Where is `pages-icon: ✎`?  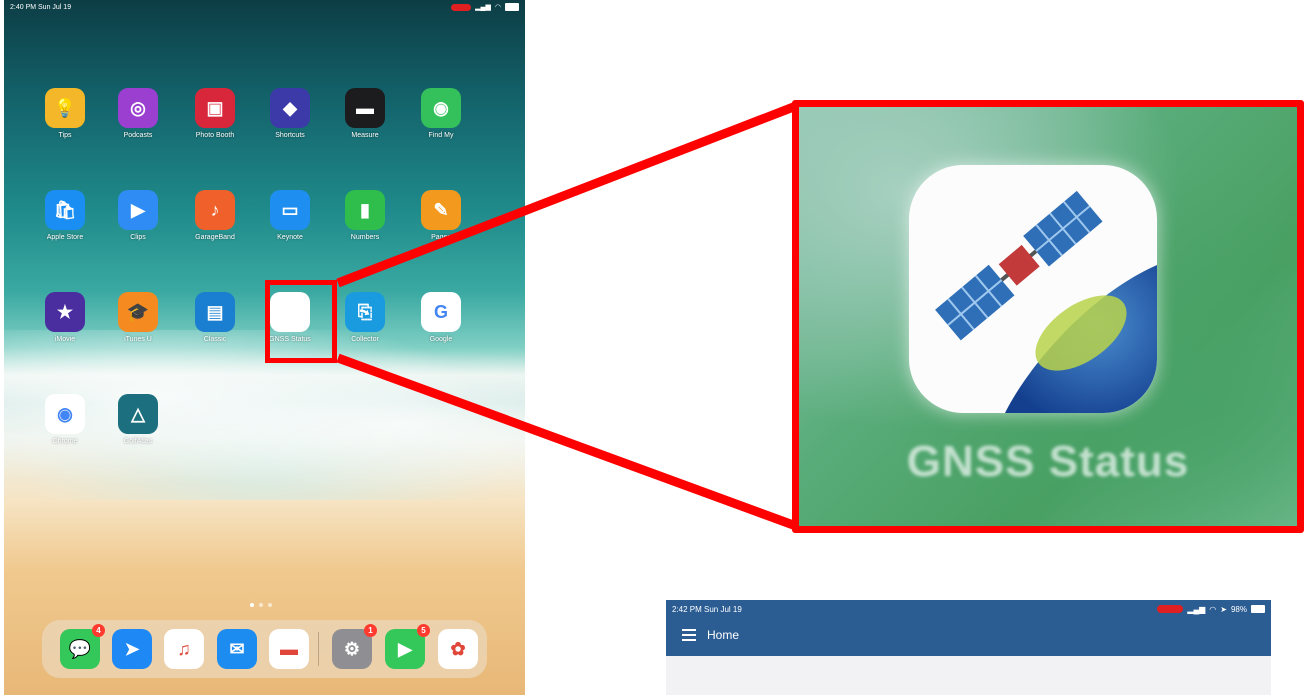
pages-icon: ✎ is located at coordinates (441, 210).